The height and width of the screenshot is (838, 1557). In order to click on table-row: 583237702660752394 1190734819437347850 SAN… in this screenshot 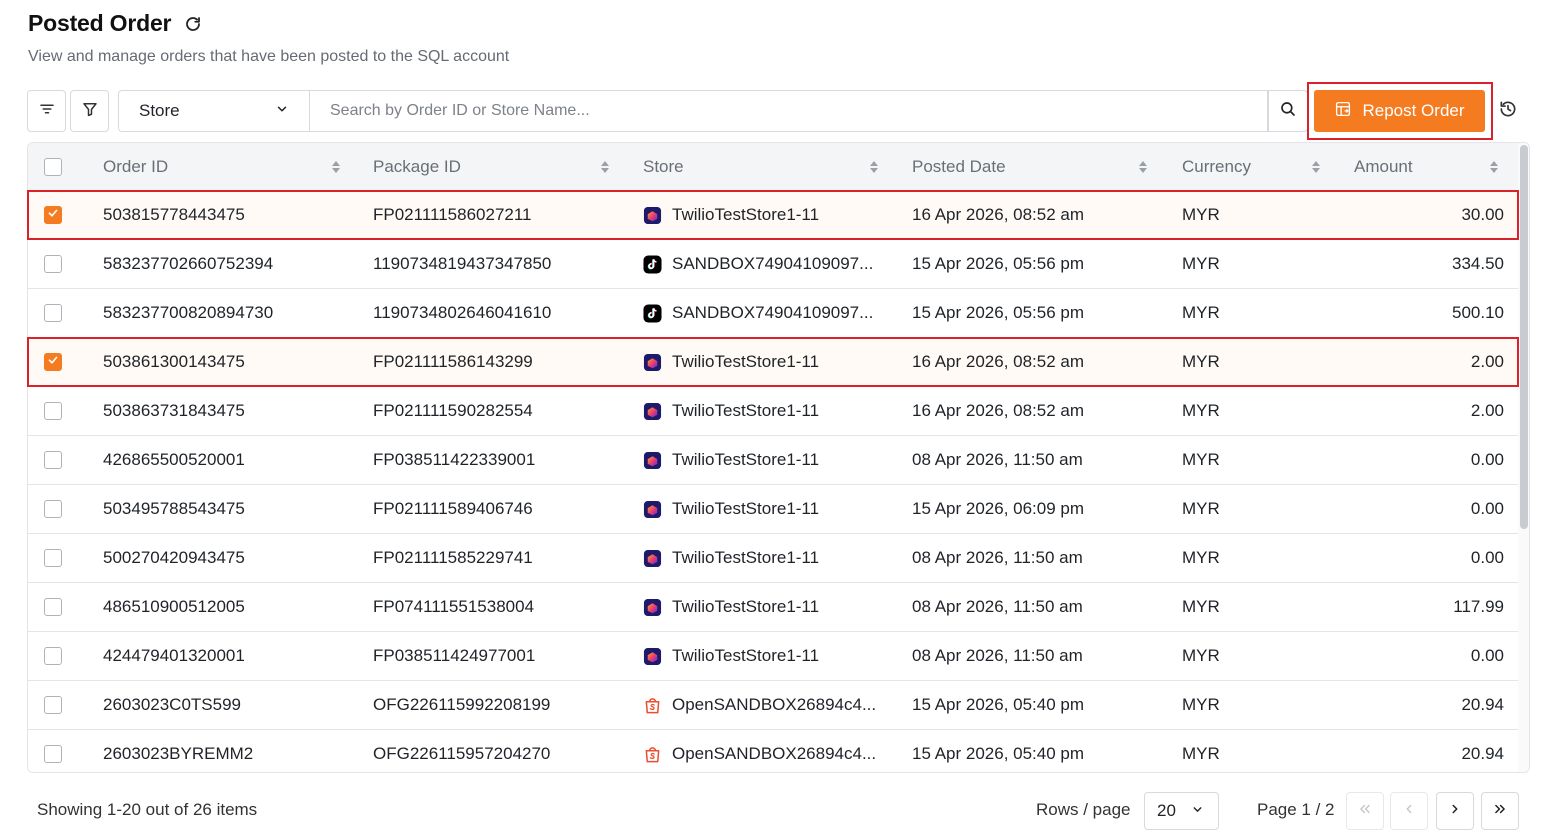, I will do `click(773, 264)`.